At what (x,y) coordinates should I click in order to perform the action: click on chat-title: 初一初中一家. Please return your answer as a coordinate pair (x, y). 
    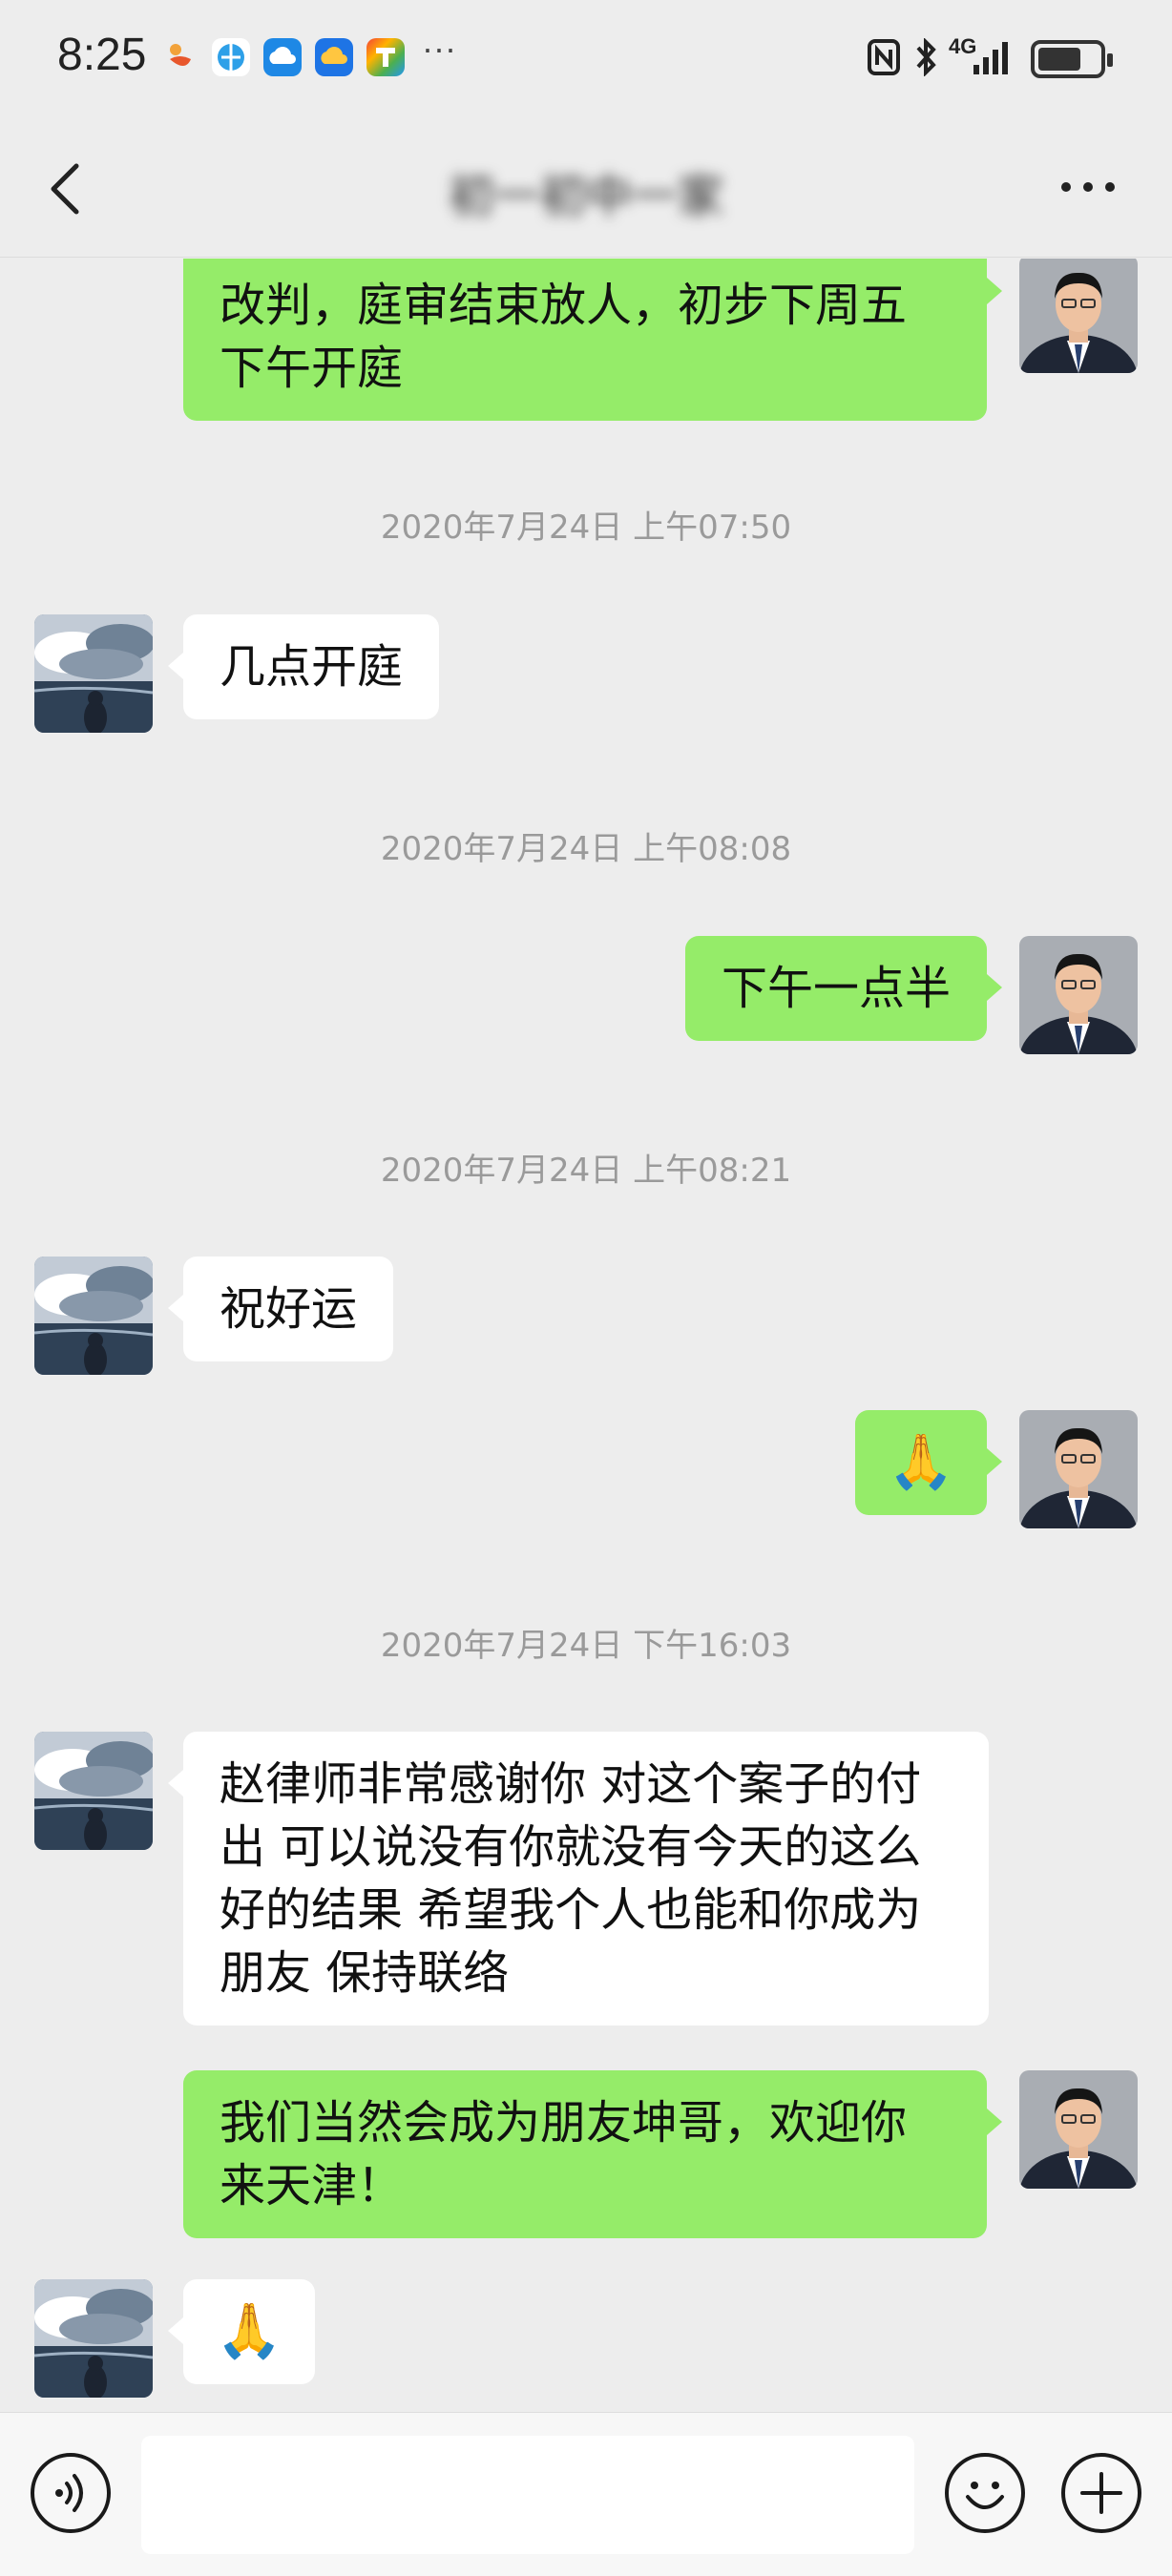
    Looking at the image, I should click on (585, 196).